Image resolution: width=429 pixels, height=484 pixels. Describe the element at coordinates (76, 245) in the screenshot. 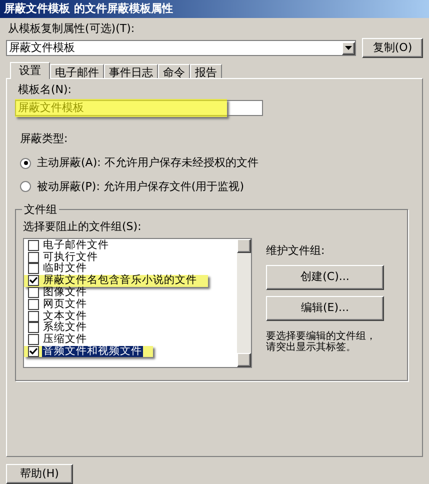

I see `file-group-item: 电子邮件文件` at that location.